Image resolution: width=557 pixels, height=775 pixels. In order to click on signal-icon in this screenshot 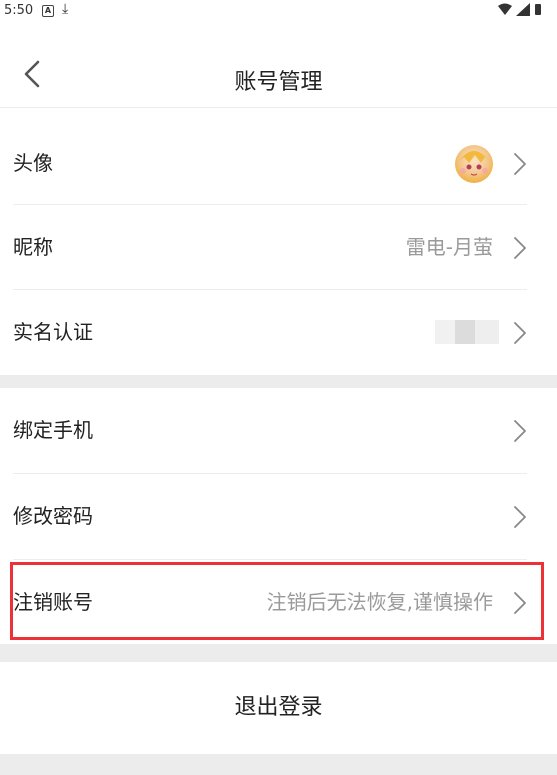, I will do `click(523, 9)`.